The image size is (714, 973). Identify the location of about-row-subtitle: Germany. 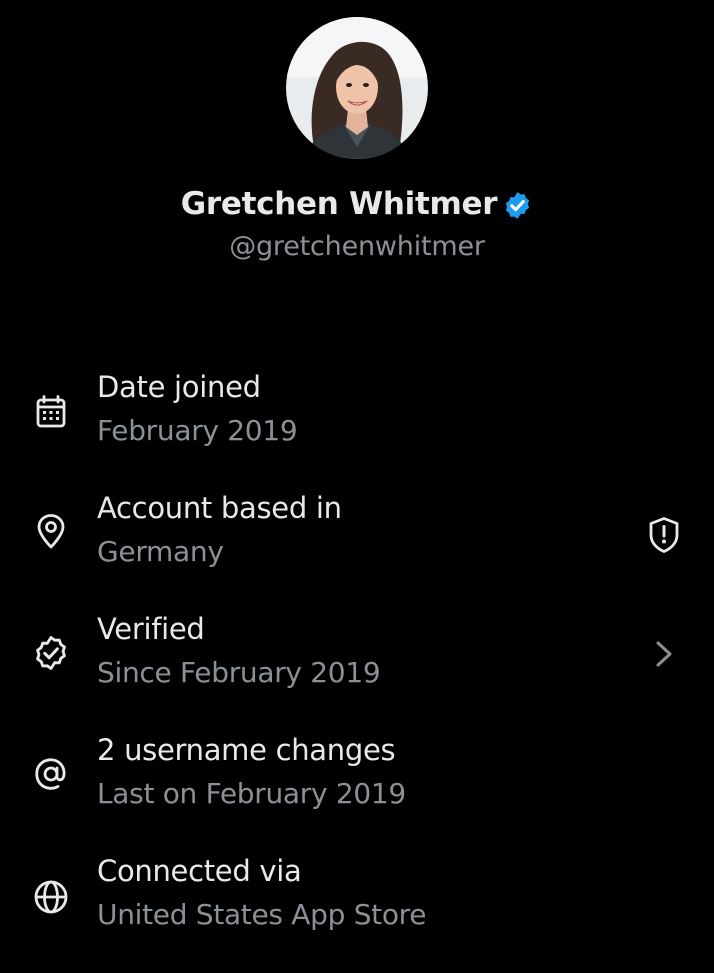
(160, 551).